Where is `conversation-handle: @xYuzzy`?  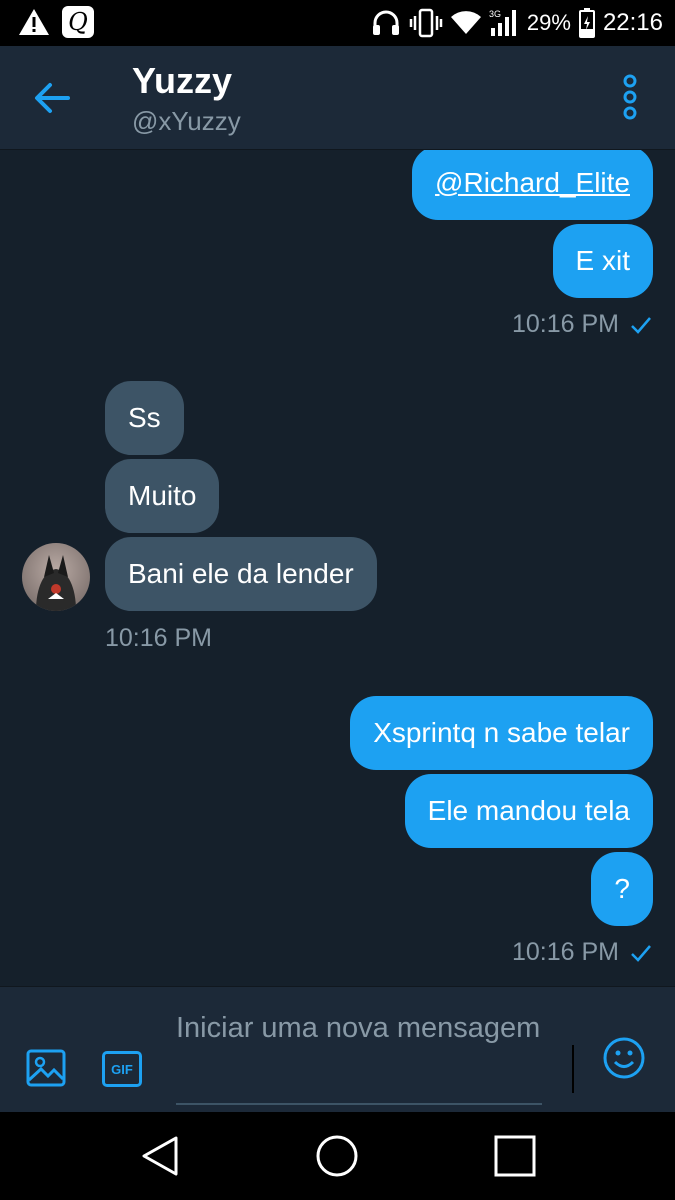 conversation-handle: @xYuzzy is located at coordinates (186, 121).